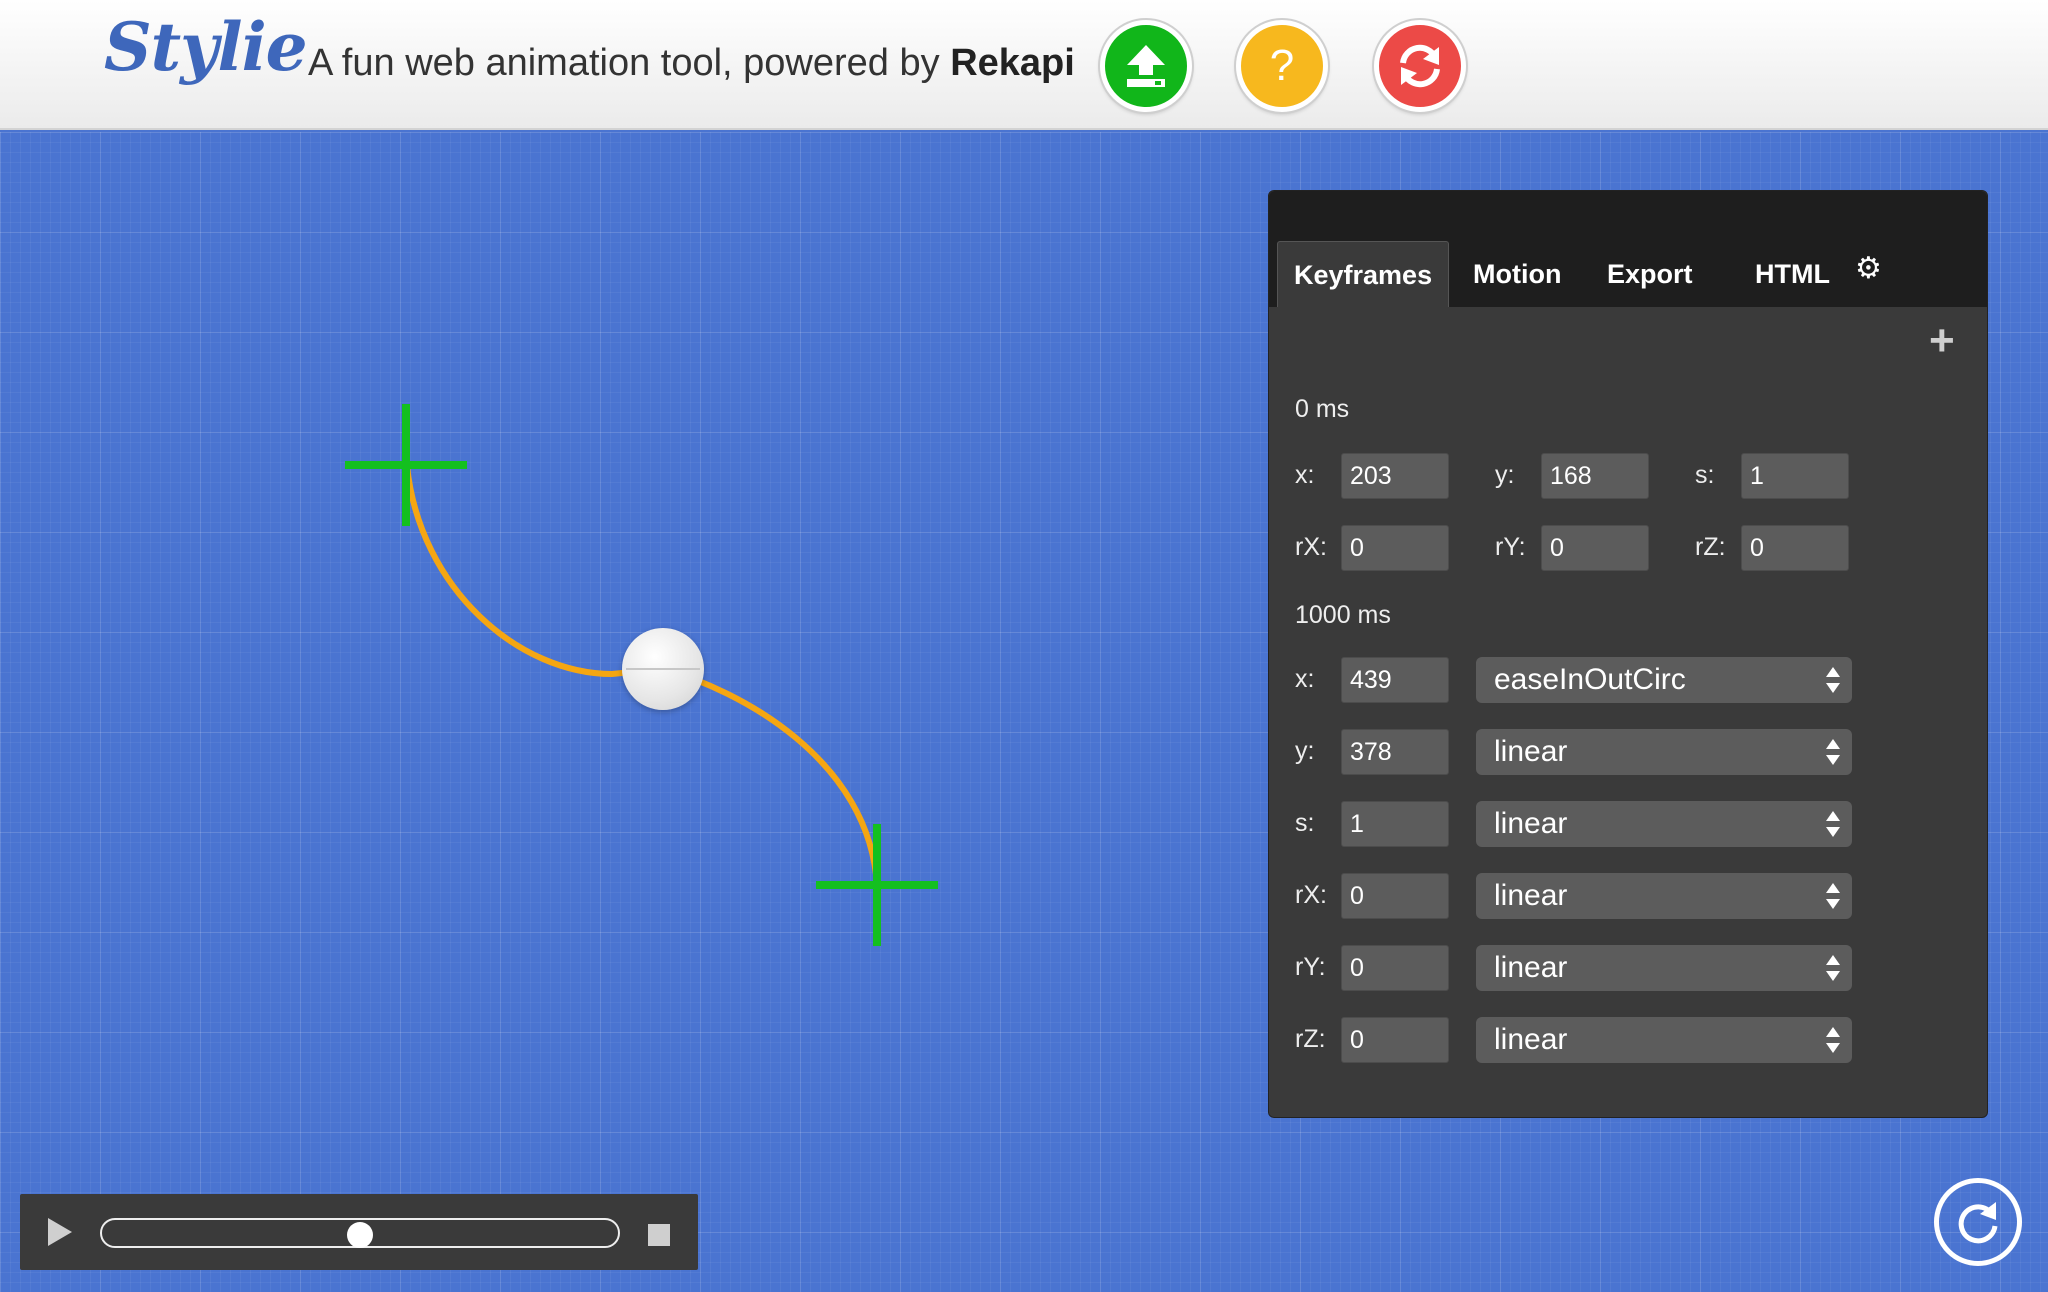 The height and width of the screenshot is (1292, 2048). Describe the element at coordinates (60, 1232) in the screenshot. I see `play-icon` at that location.